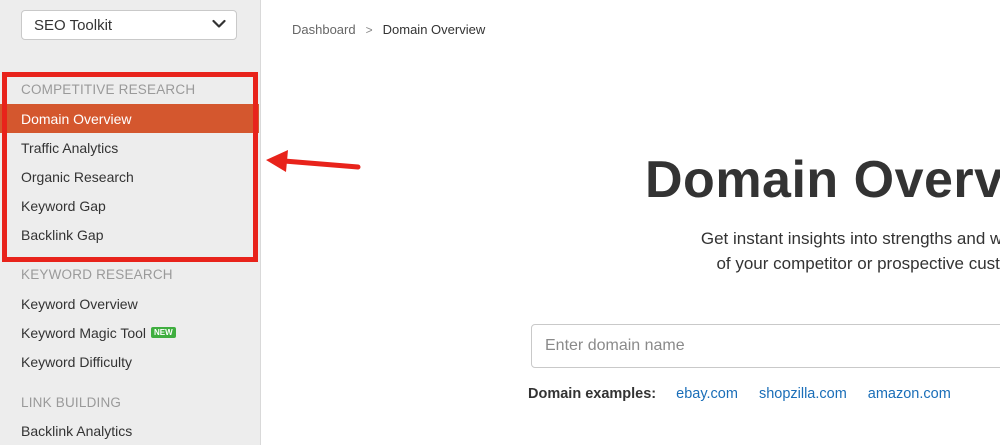 The height and width of the screenshot is (445, 1000). Describe the element at coordinates (84, 332) in the screenshot. I see `sidebar-item-label: Keyword Magic Tool` at that location.